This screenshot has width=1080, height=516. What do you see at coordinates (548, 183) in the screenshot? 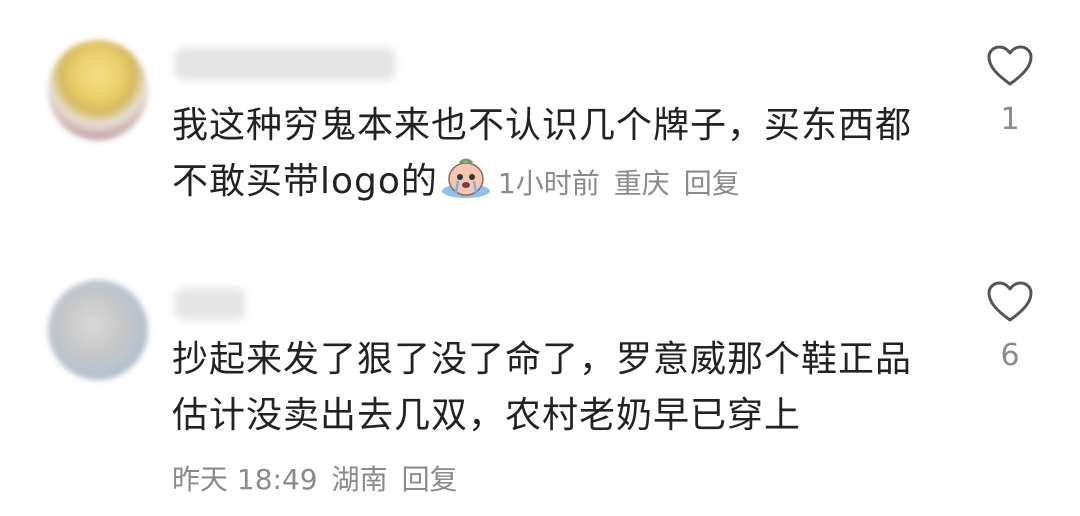
I see `comment-time: 1小时前` at bounding box center [548, 183].